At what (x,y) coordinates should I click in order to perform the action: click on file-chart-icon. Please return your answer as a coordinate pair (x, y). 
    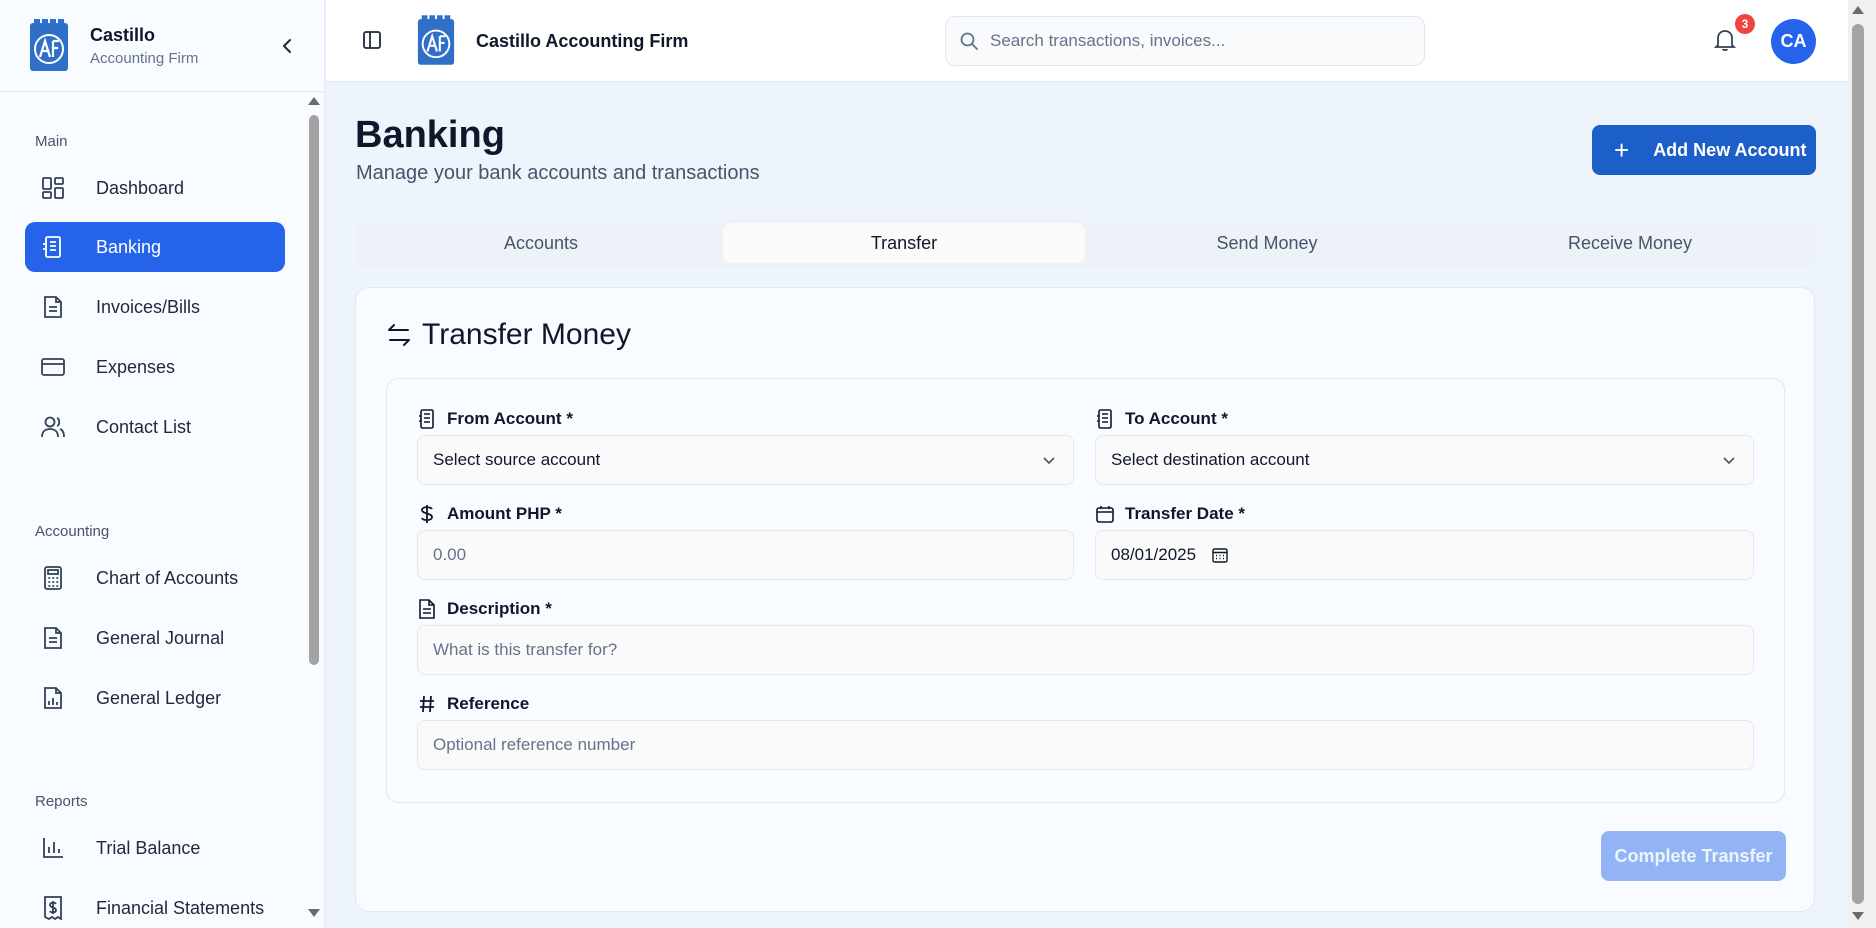
    Looking at the image, I should click on (53, 698).